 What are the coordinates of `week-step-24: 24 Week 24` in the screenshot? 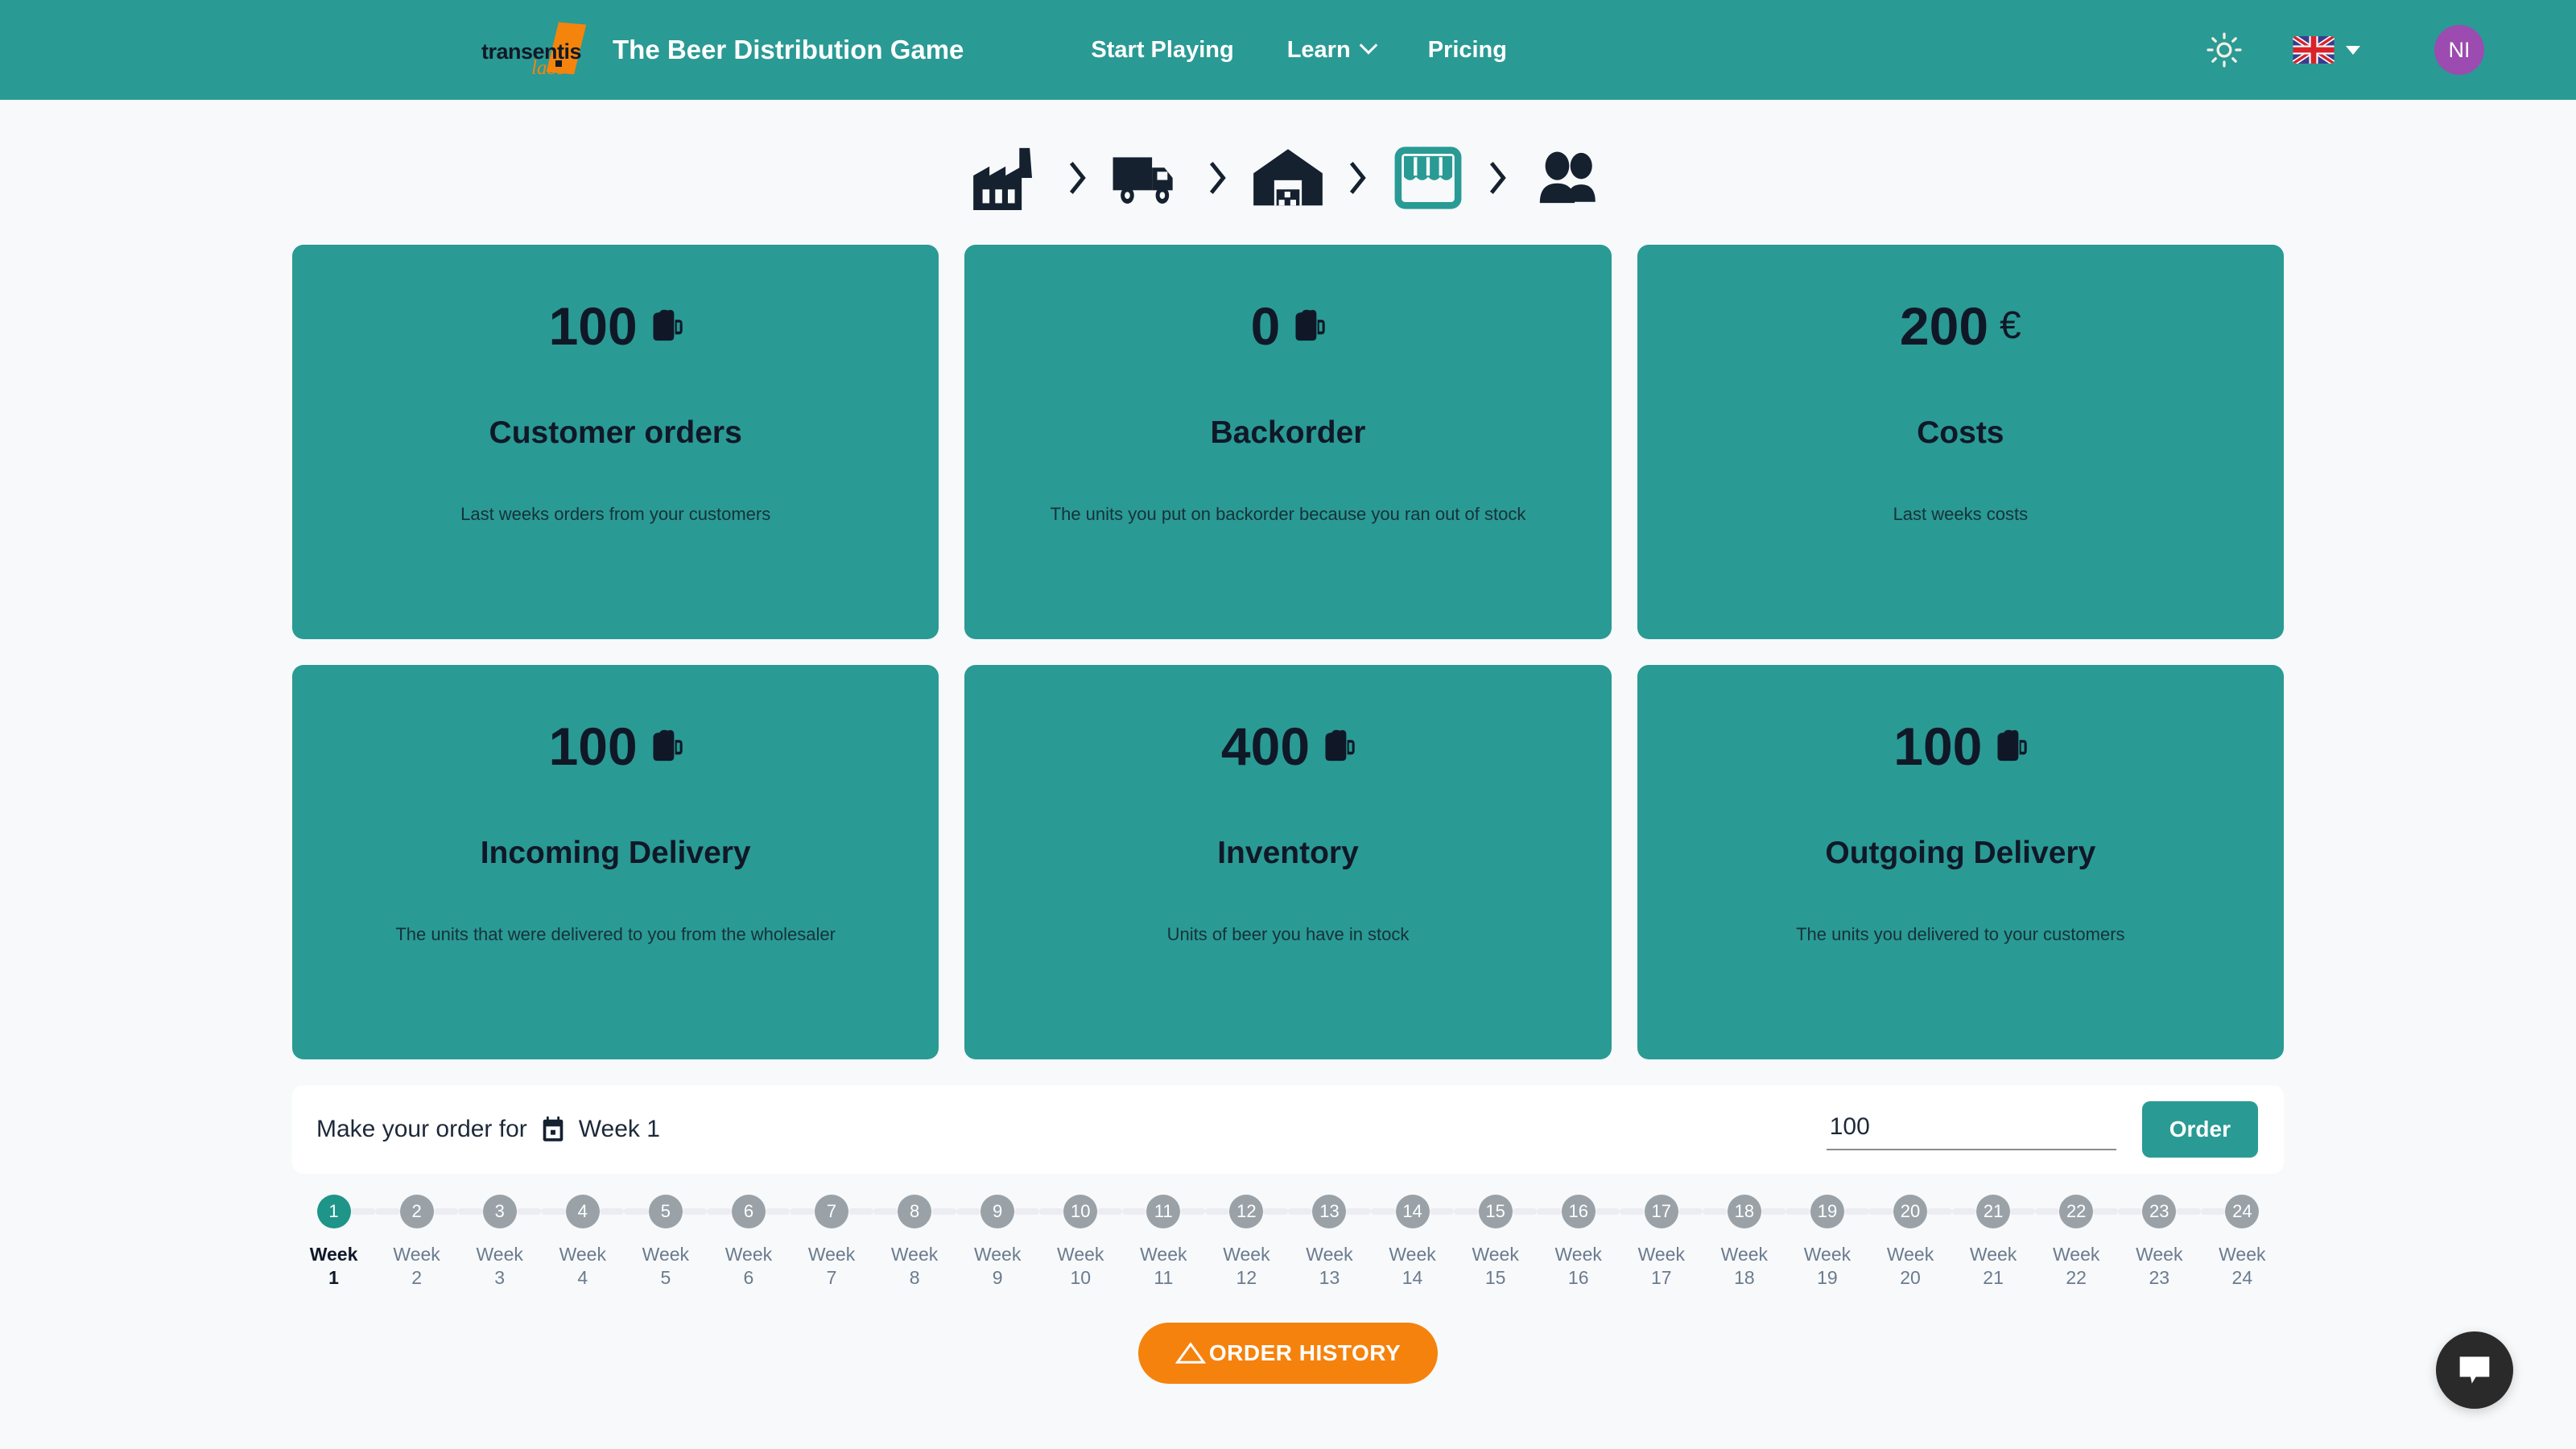 It's located at (2242, 1242).